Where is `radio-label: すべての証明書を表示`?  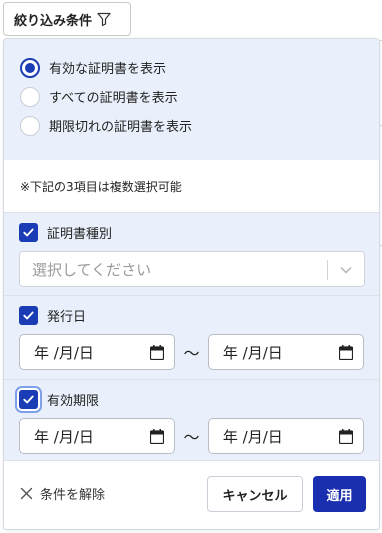
radio-label: すべての証明書を表示 is located at coordinates (113, 98).